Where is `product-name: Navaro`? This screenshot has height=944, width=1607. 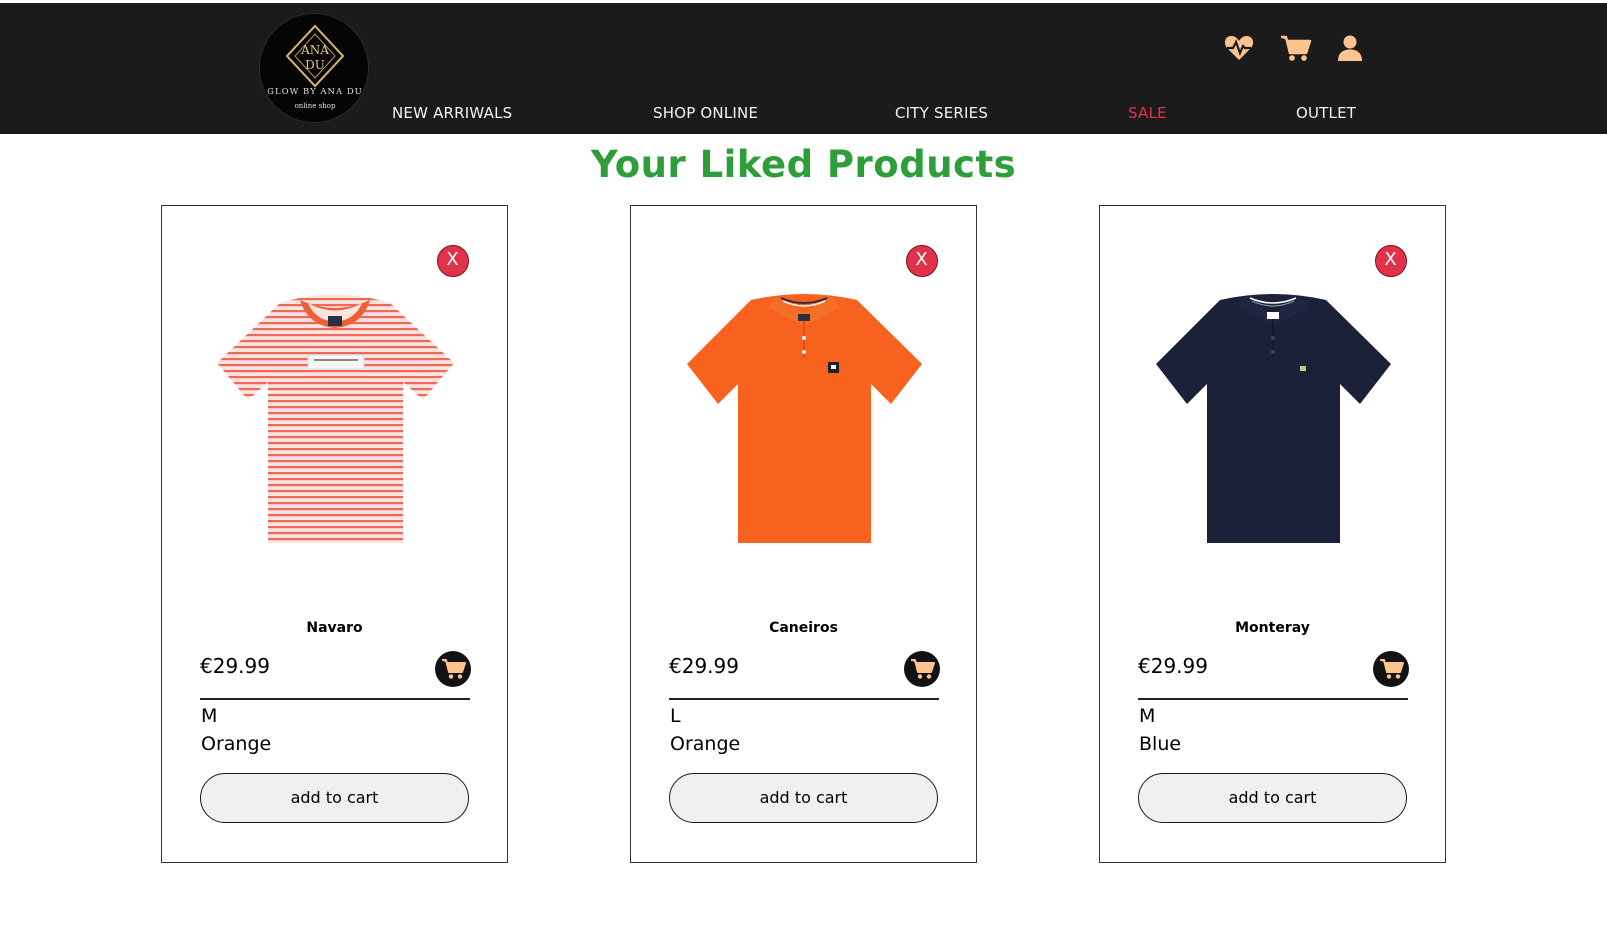
product-name: Navaro is located at coordinates (334, 628).